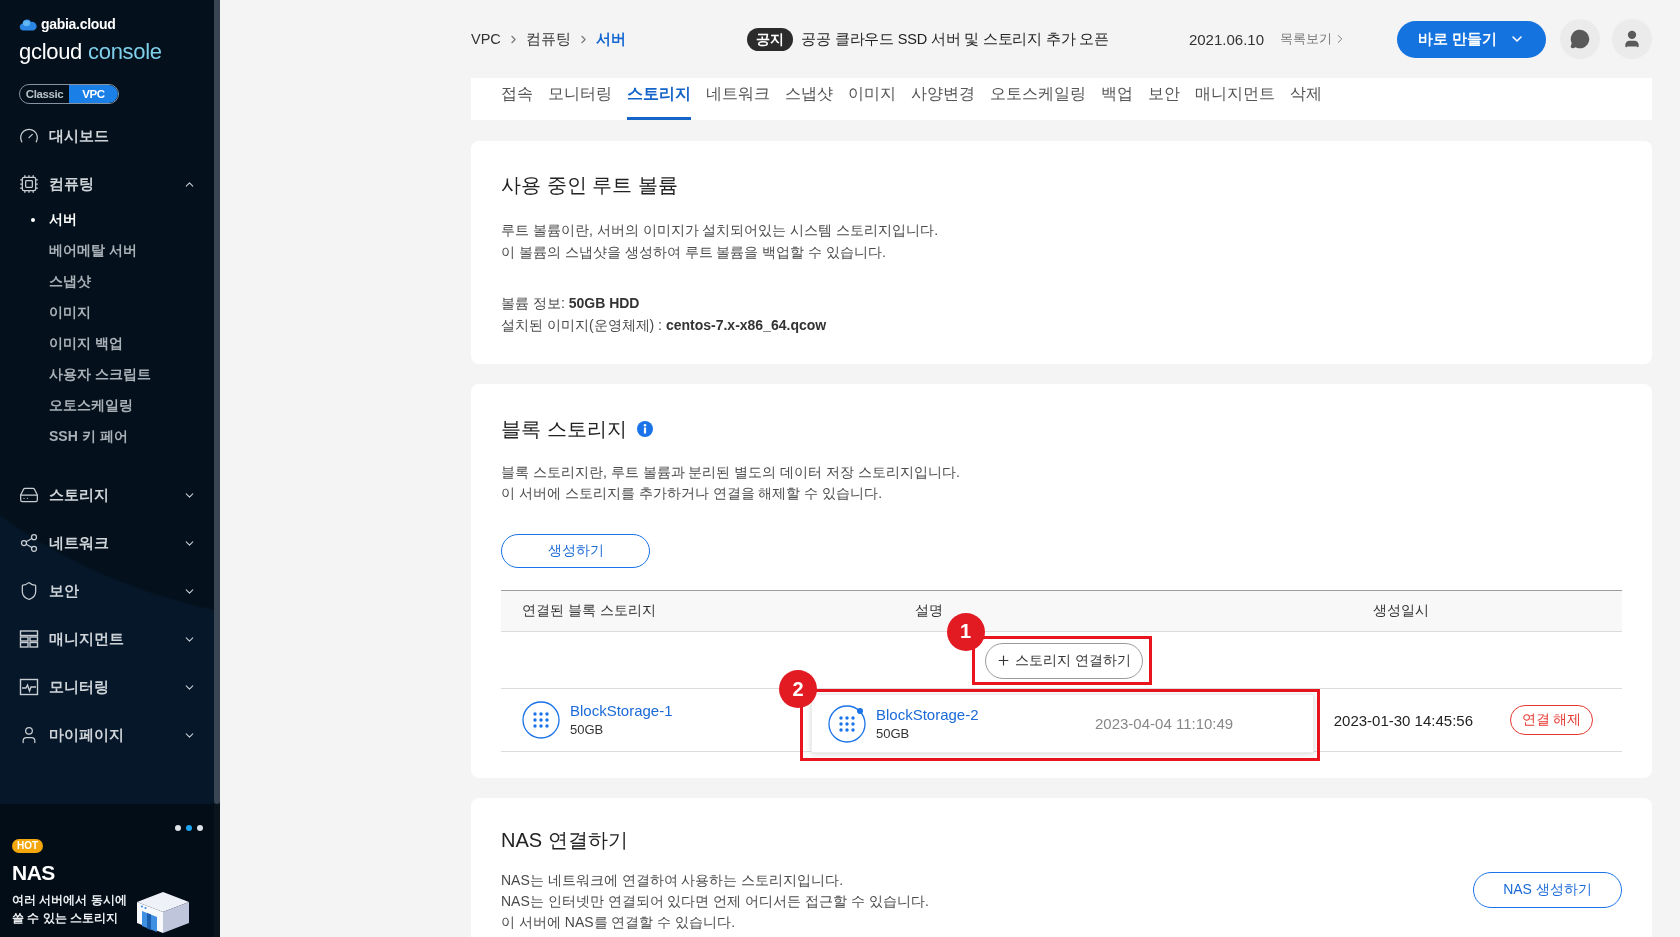 Image resolution: width=1680 pixels, height=937 pixels. I want to click on column-header: 연결된 블록 스토리지, so click(588, 611).